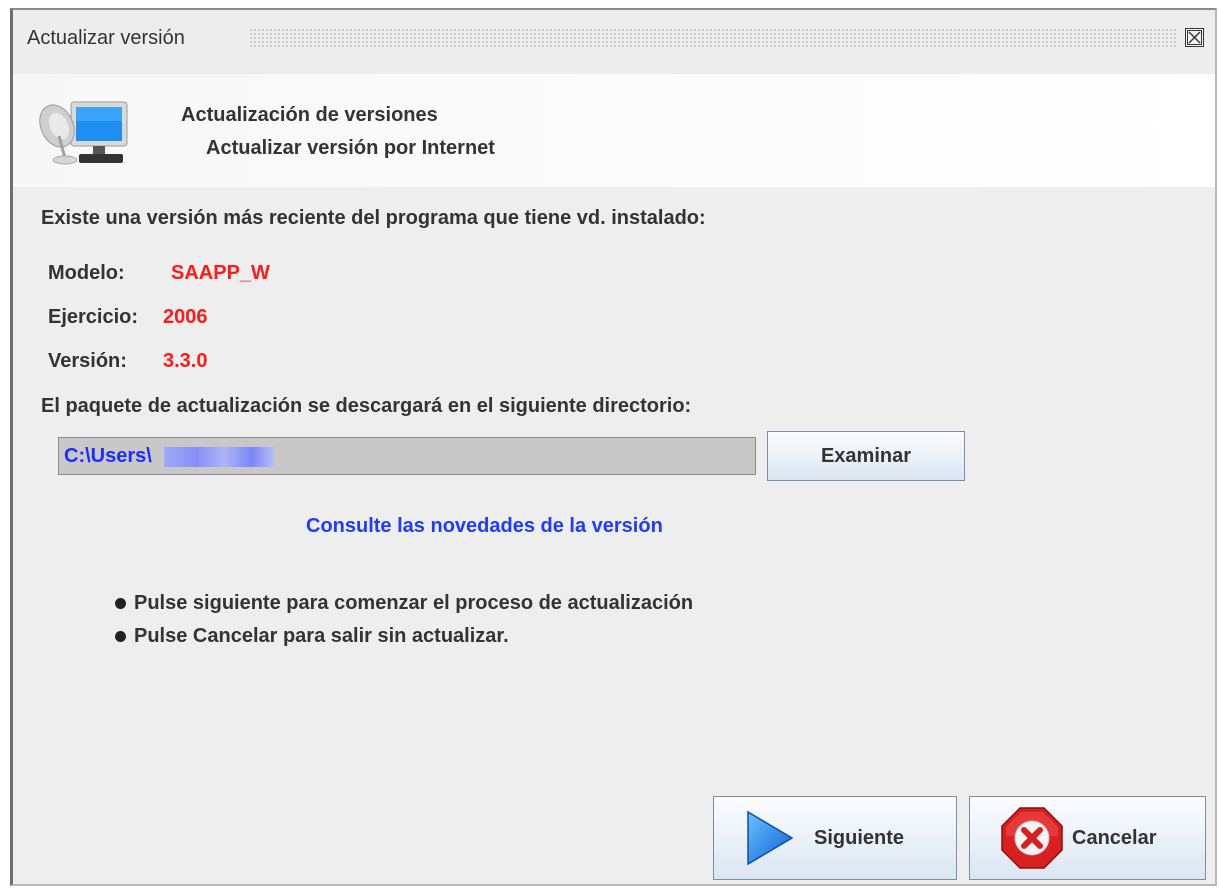  I want to click on ejercicio-label: Ejercicio:, so click(93, 317).